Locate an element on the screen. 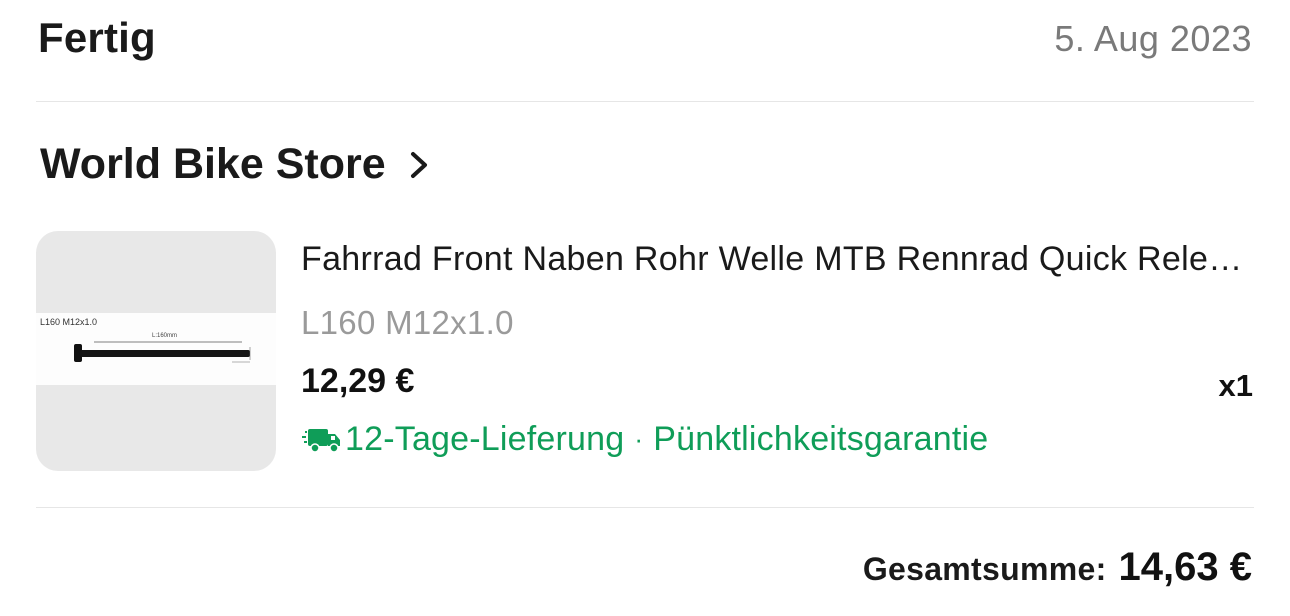  product-price: 12,29 € is located at coordinates (358, 381).